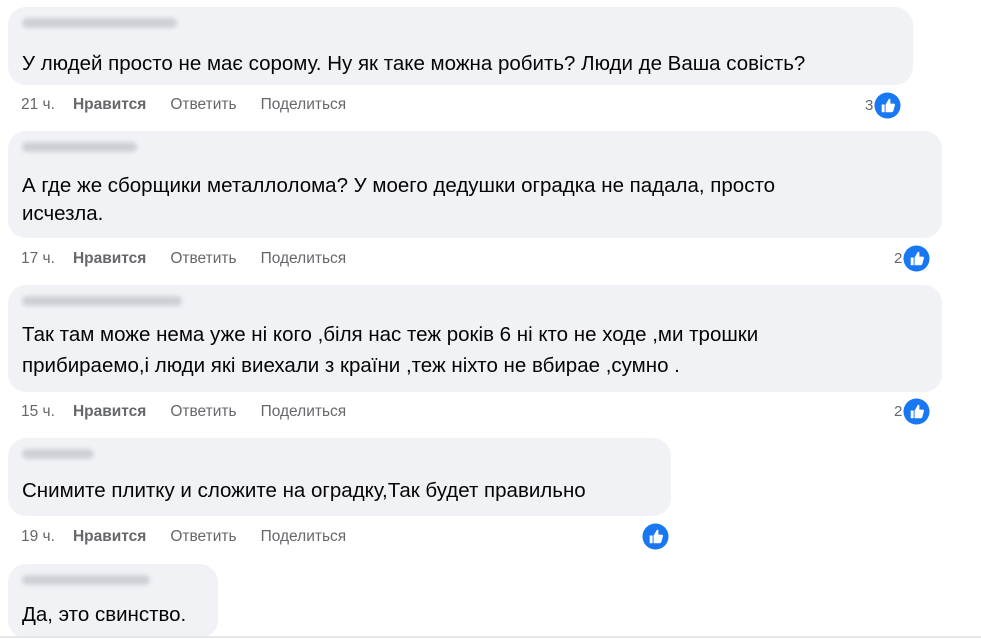  Describe the element at coordinates (113, 601) in the screenshot. I see `comment-bubble: Да, это свинство.` at that location.